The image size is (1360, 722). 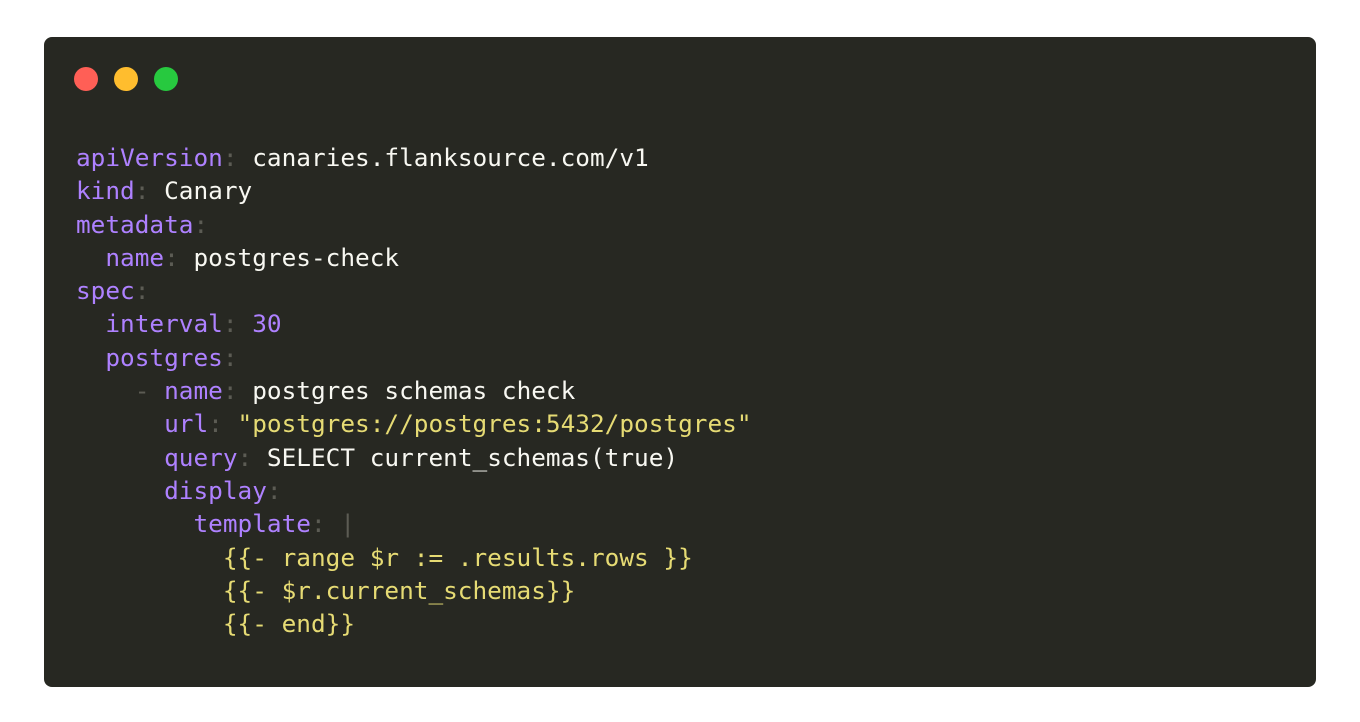 What do you see at coordinates (201, 457) in the screenshot?
I see `yaml-key: query` at bounding box center [201, 457].